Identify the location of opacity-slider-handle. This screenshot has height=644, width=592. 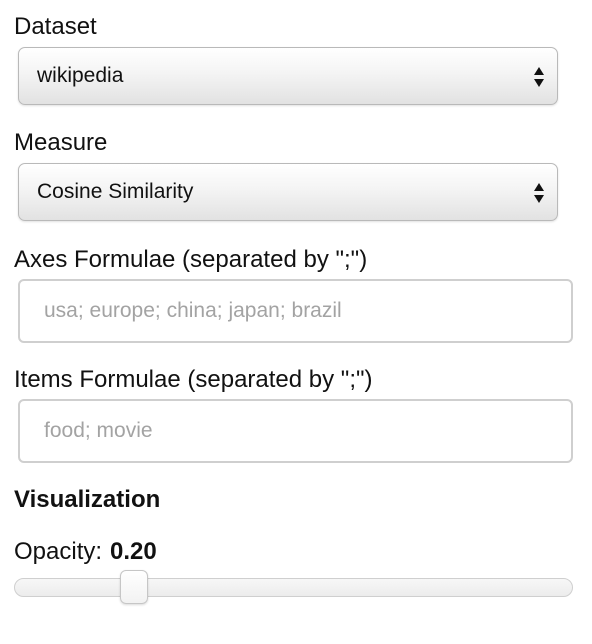
(134, 587).